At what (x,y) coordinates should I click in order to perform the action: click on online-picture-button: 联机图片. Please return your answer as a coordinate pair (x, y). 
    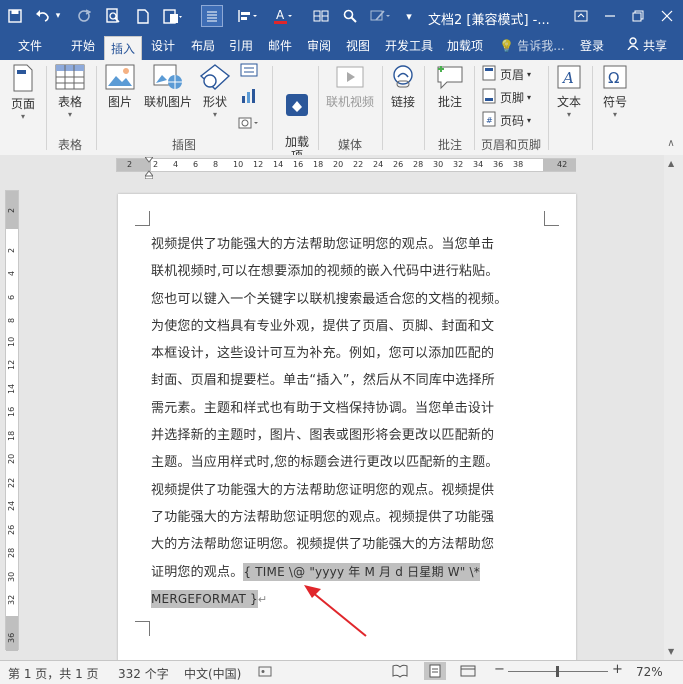
    Looking at the image, I should click on (168, 87).